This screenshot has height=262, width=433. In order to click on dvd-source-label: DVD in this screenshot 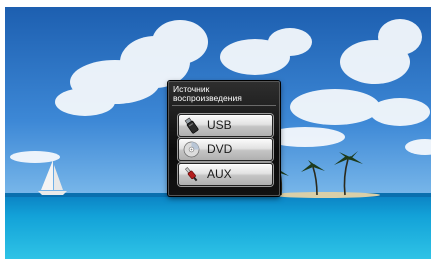, I will do `click(220, 149)`.